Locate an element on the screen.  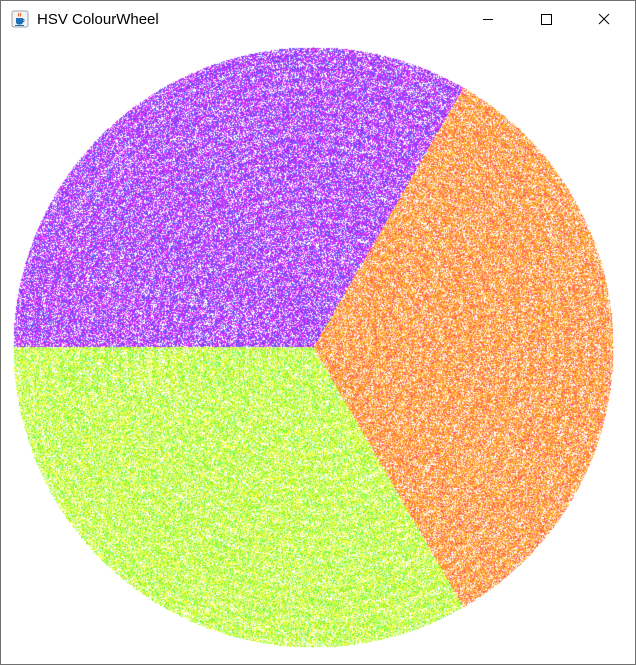
minimize-icon is located at coordinates (488, 19).